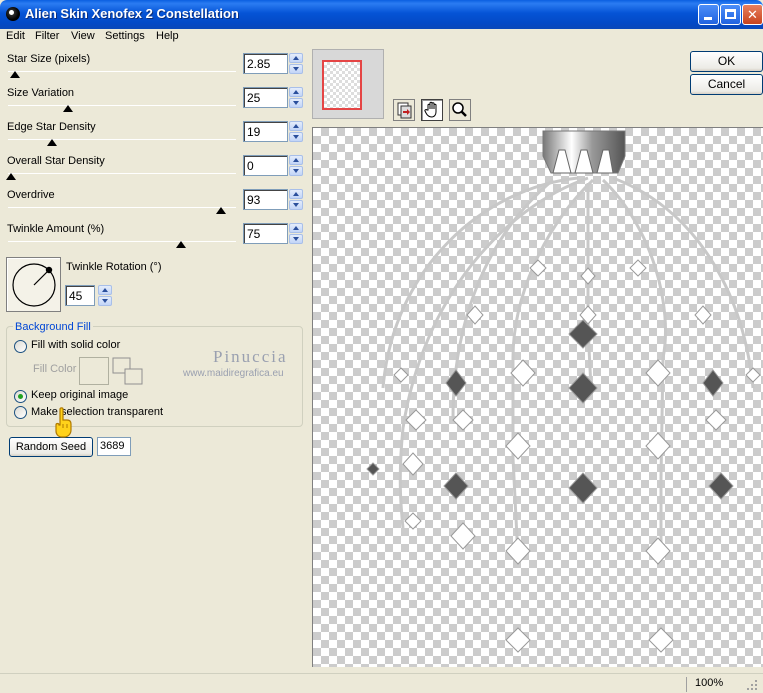 The height and width of the screenshot is (693, 763). I want to click on twinkle-amount-slider-thumb, so click(181, 244).